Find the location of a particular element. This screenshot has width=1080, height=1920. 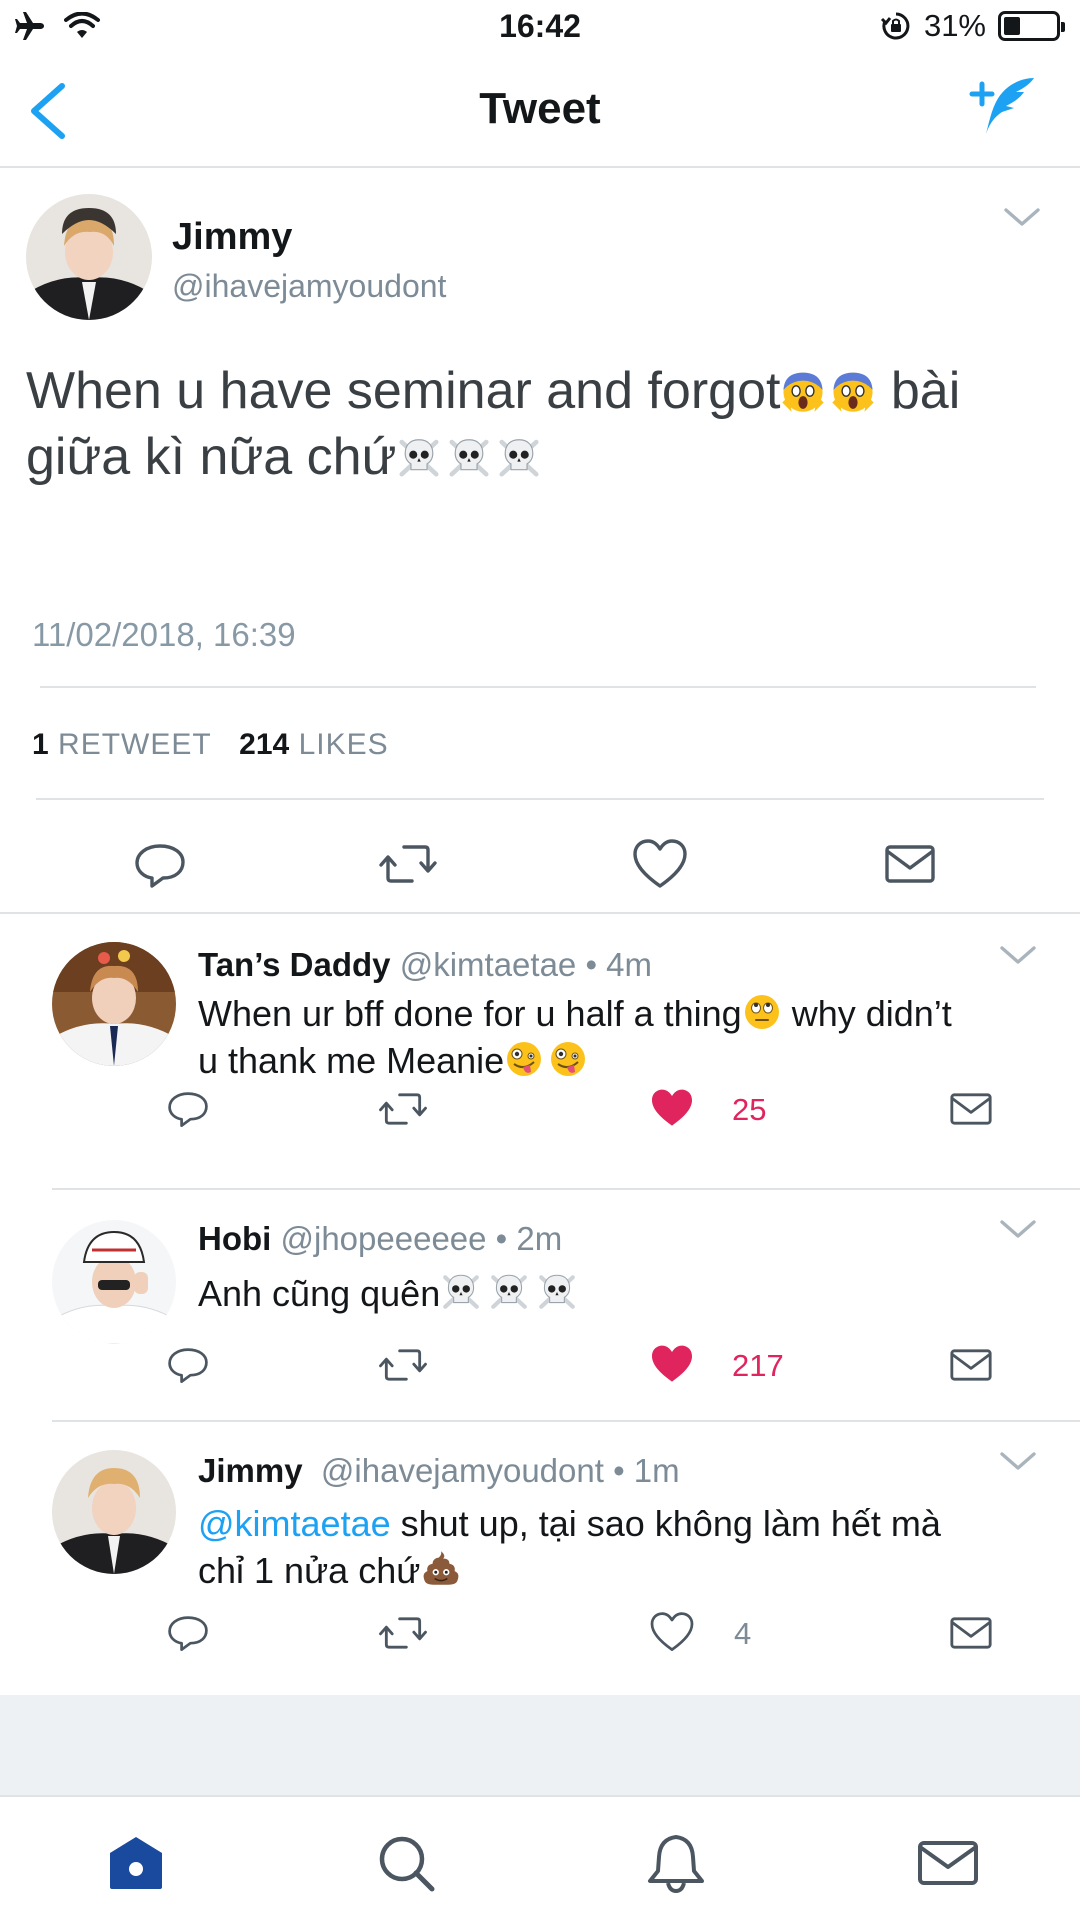

reply-text-line1-tail: why didn’t is located at coordinates (866, 1013).